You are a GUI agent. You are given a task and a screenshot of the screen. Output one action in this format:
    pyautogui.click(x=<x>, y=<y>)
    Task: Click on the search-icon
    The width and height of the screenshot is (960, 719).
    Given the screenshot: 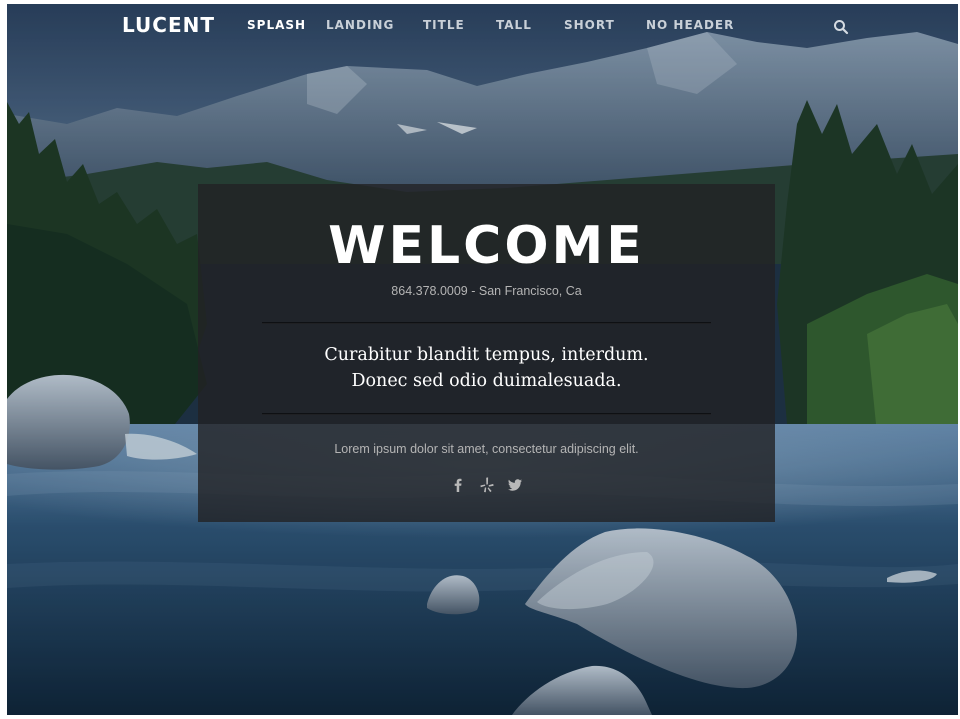 What is the action you would take?
    pyautogui.click(x=841, y=27)
    